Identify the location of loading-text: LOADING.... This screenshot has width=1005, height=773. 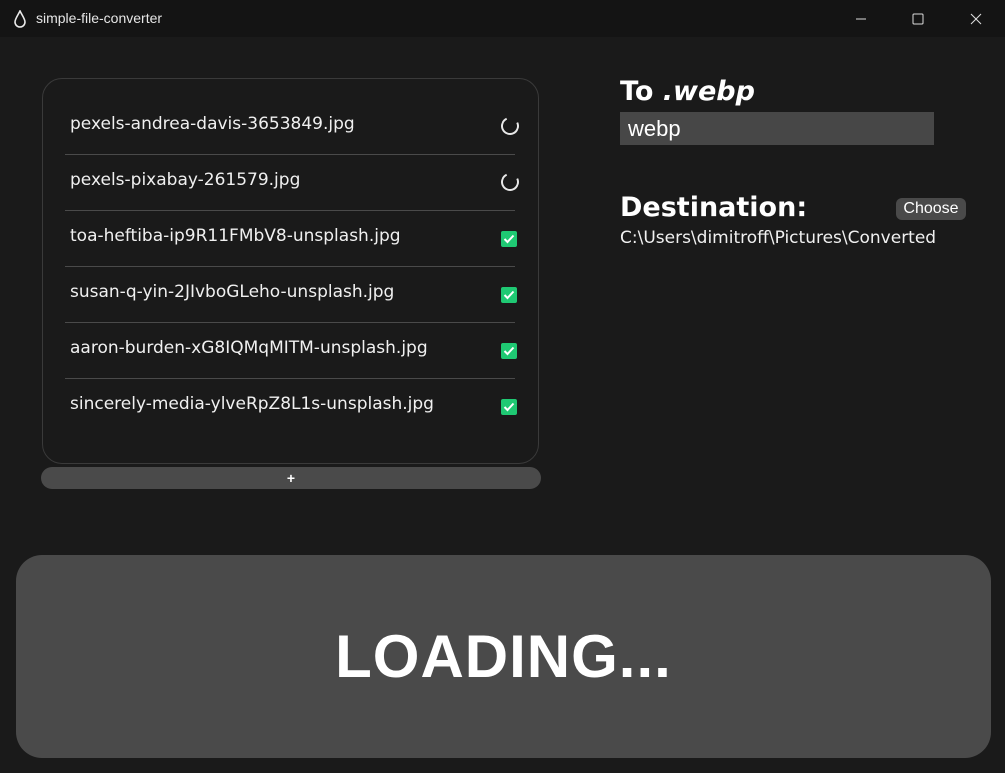
(503, 656).